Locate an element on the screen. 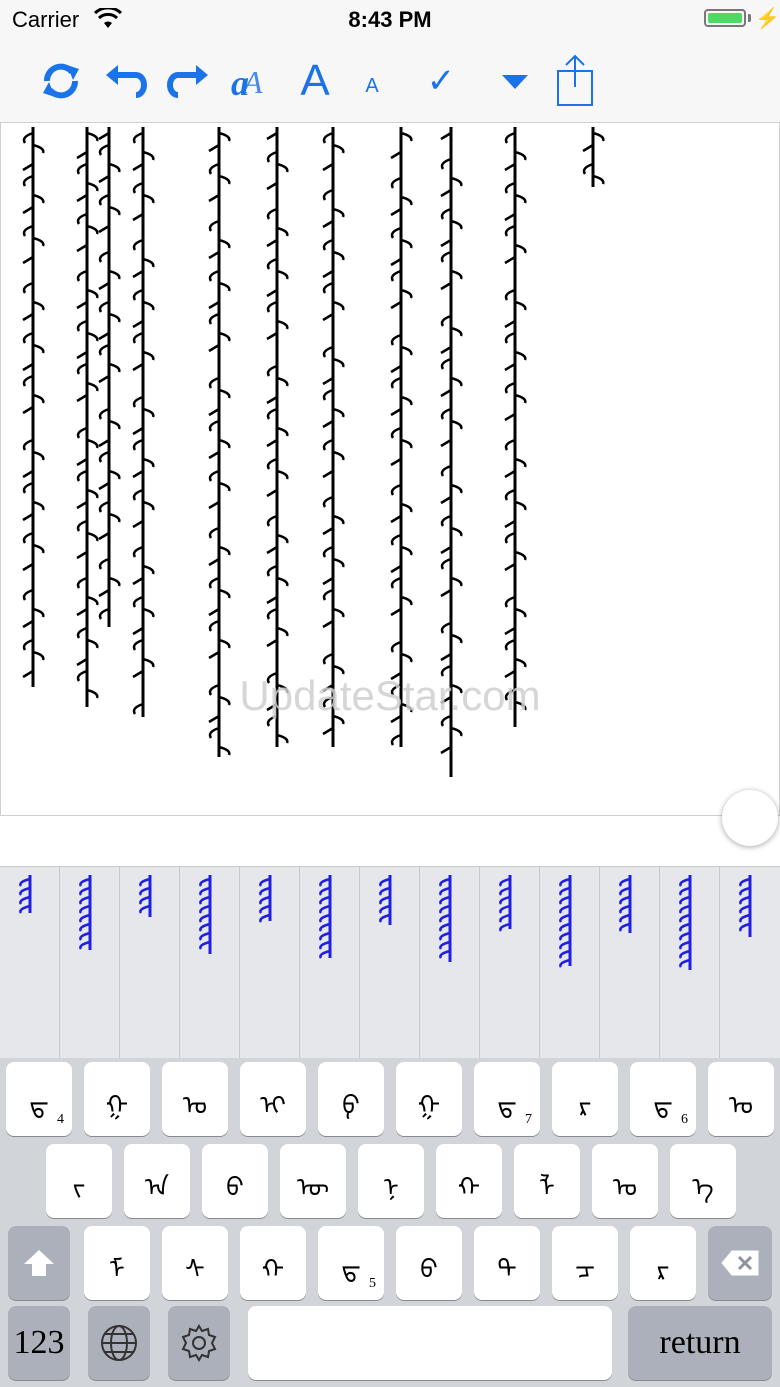 The height and width of the screenshot is (1387, 780). settings-key is located at coordinates (199, 1343).